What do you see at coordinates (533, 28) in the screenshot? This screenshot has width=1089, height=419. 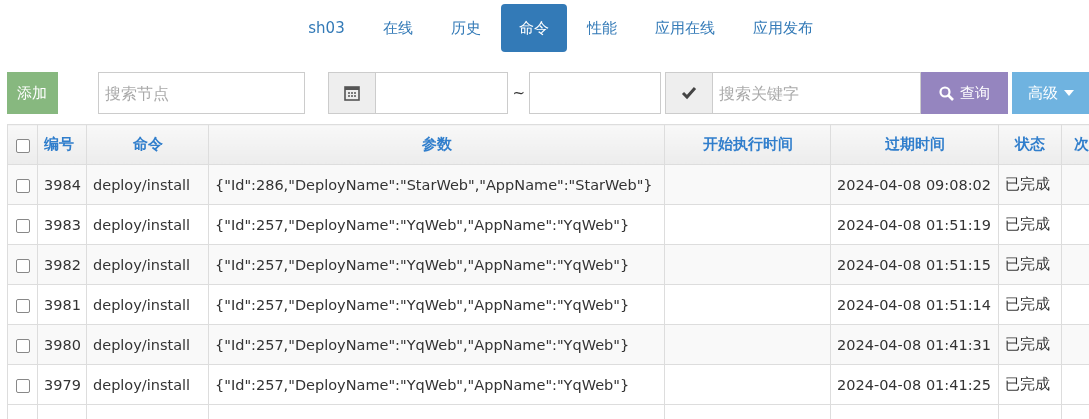 I see `nav-tab: 命令` at bounding box center [533, 28].